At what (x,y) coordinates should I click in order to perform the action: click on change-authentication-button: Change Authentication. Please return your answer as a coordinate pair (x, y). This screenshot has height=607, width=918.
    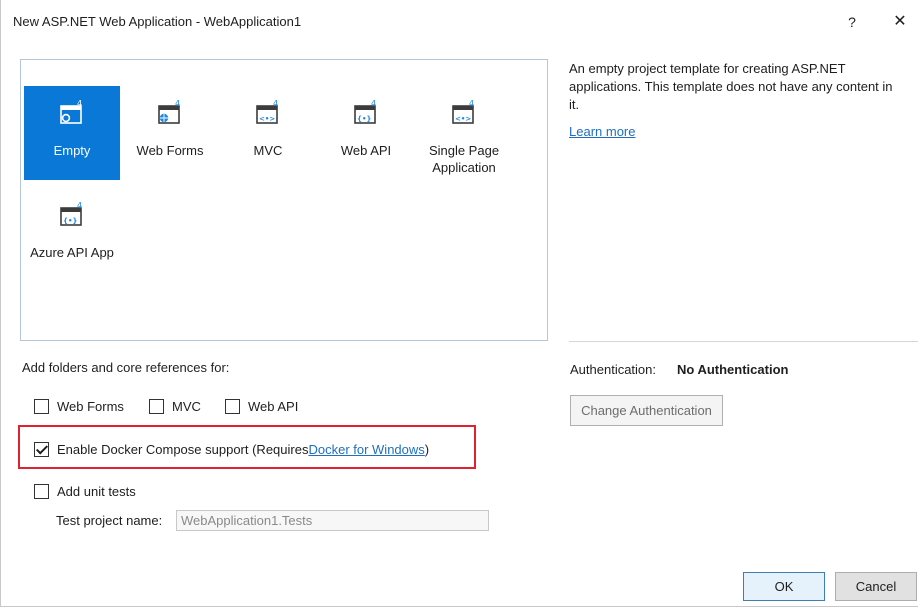
    Looking at the image, I should click on (646, 410).